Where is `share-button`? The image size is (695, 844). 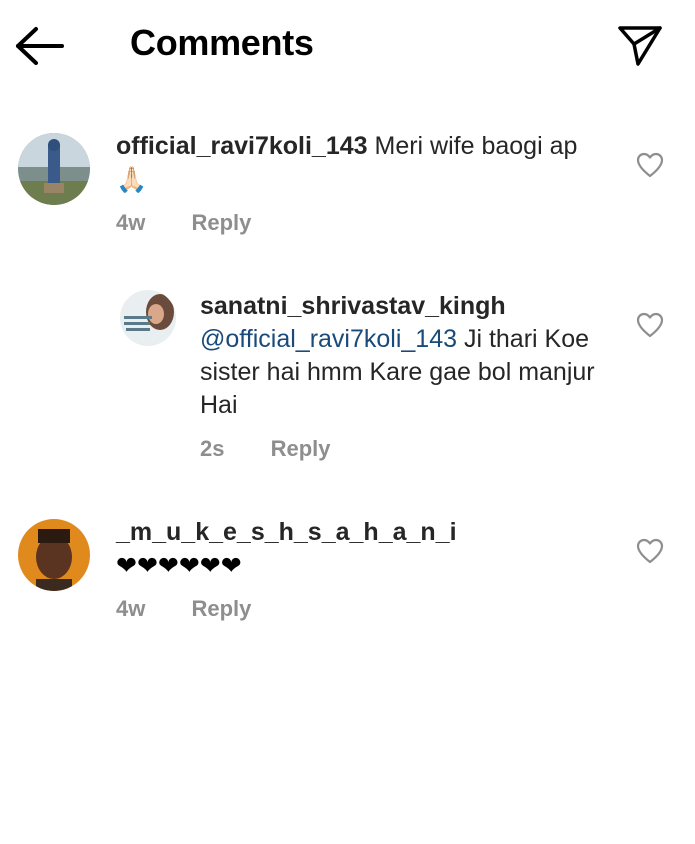
share-button is located at coordinates (640, 45).